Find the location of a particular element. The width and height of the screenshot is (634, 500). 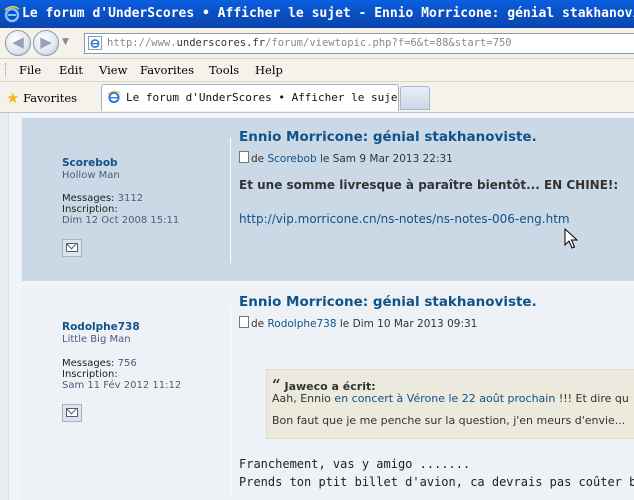

page-left-edge is located at coordinates (4, 306).